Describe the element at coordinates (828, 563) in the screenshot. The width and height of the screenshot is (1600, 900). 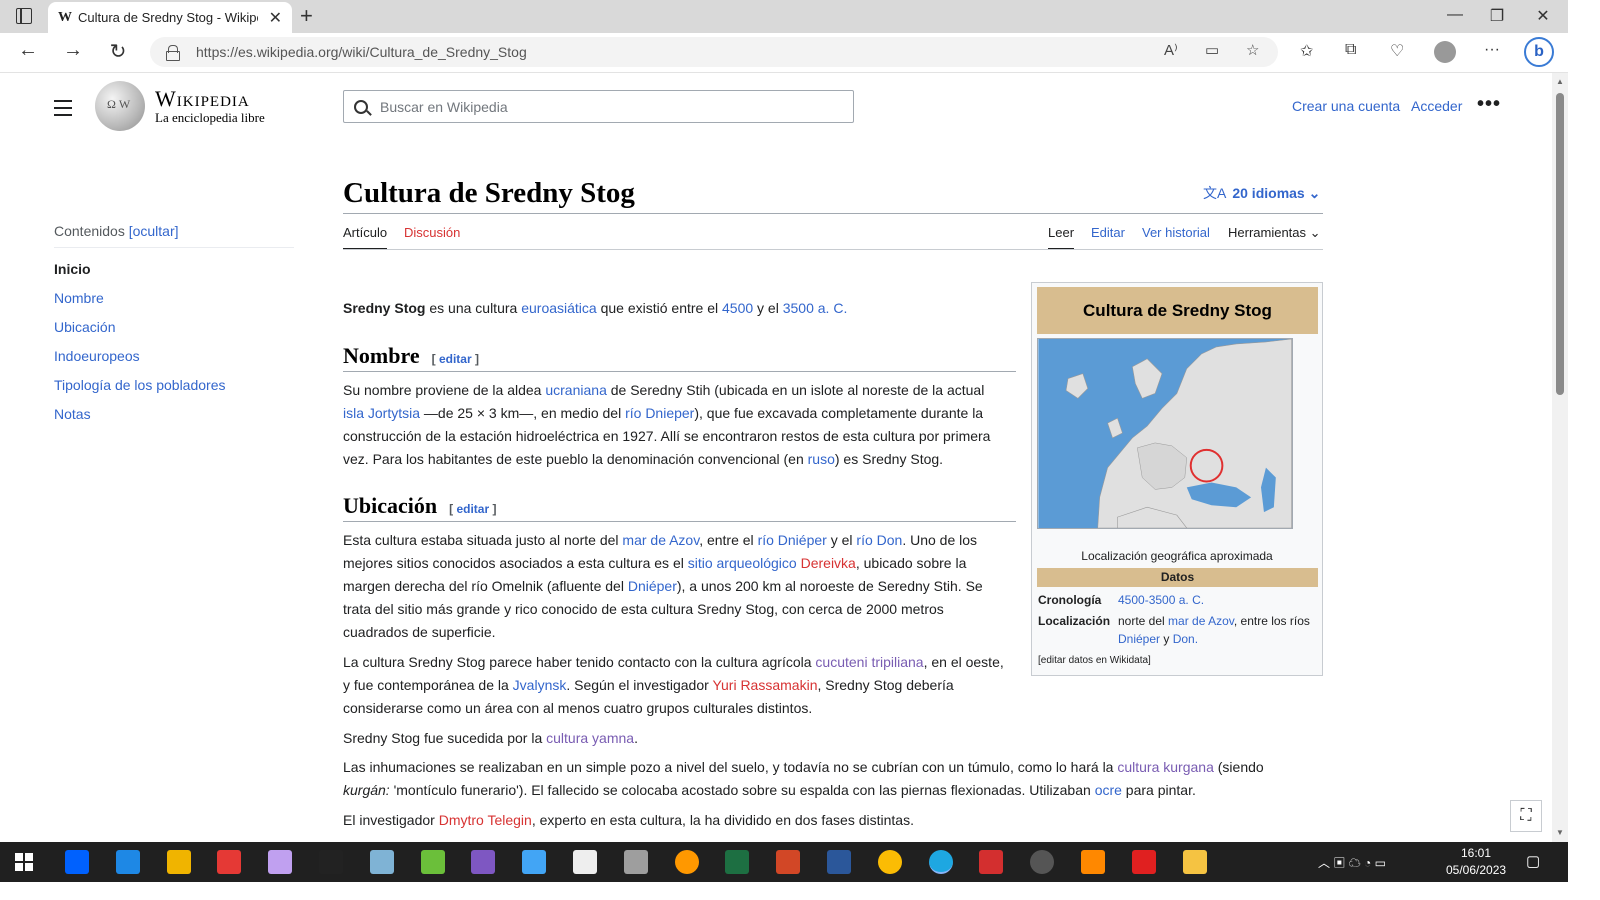
I see `link-dereivka: Dereivka` at that location.